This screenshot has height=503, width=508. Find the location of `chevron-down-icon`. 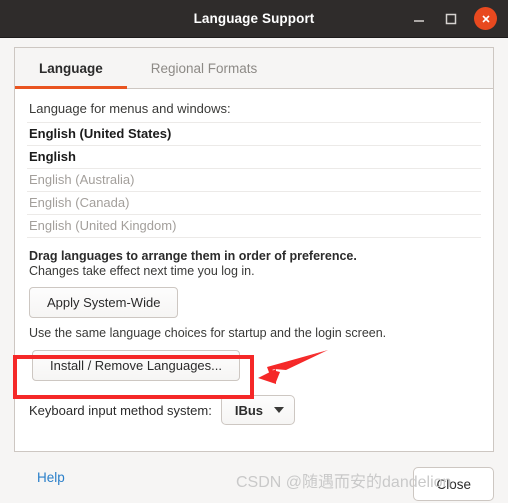

chevron-down-icon is located at coordinates (279, 410).